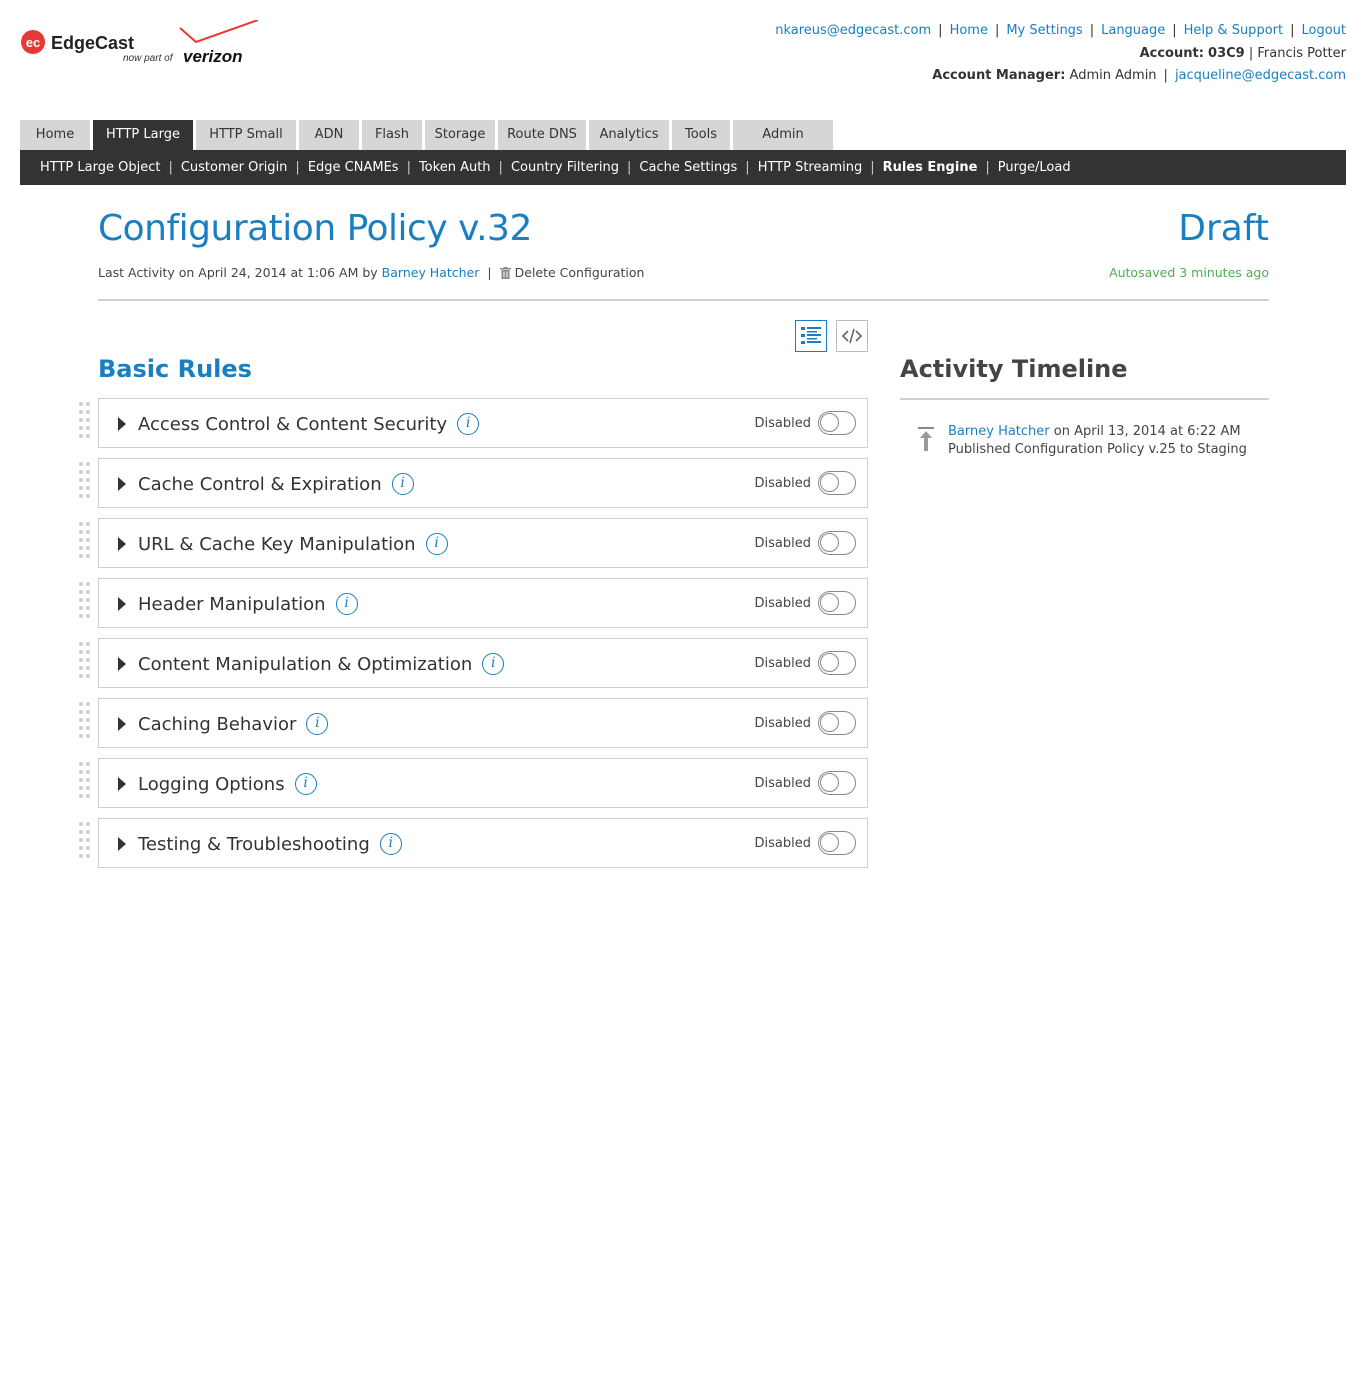  I want to click on rule-item: Caching Behavior i Disabled, so click(473, 723).